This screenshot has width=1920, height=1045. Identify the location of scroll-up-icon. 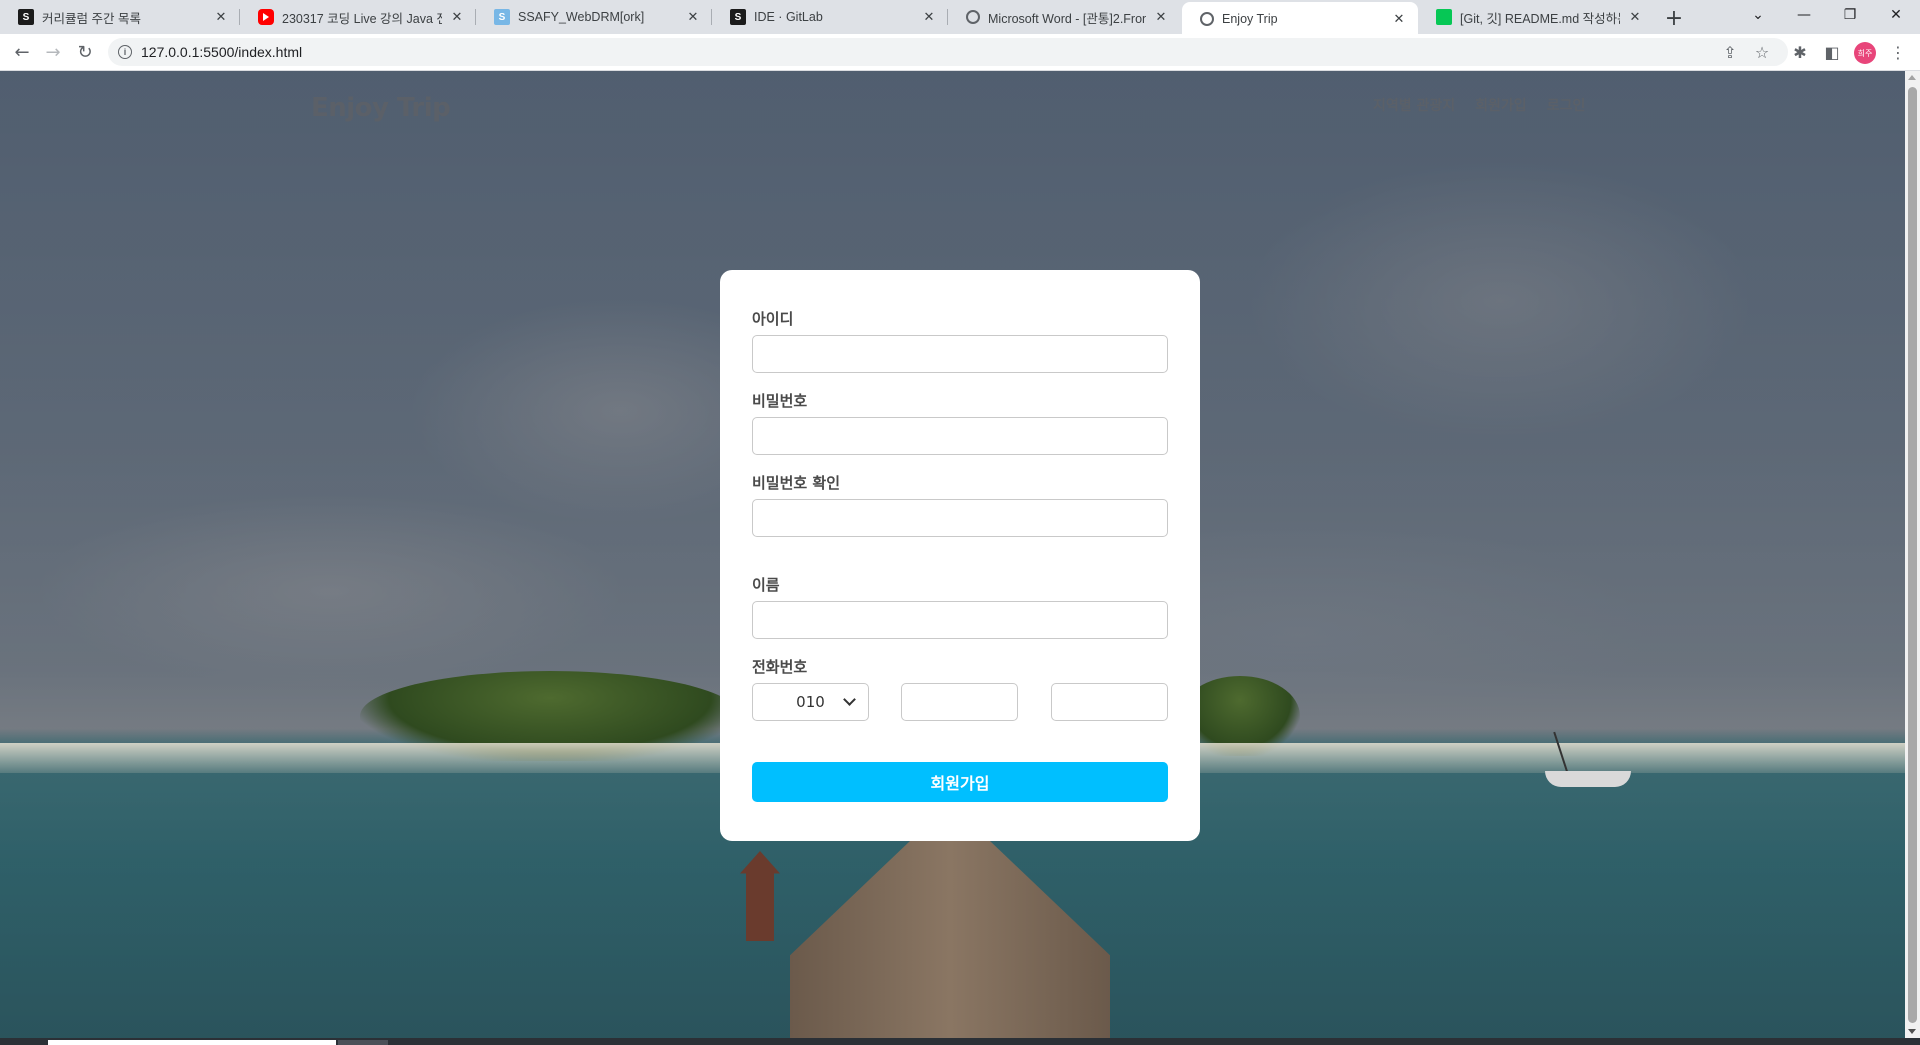
(1912, 77).